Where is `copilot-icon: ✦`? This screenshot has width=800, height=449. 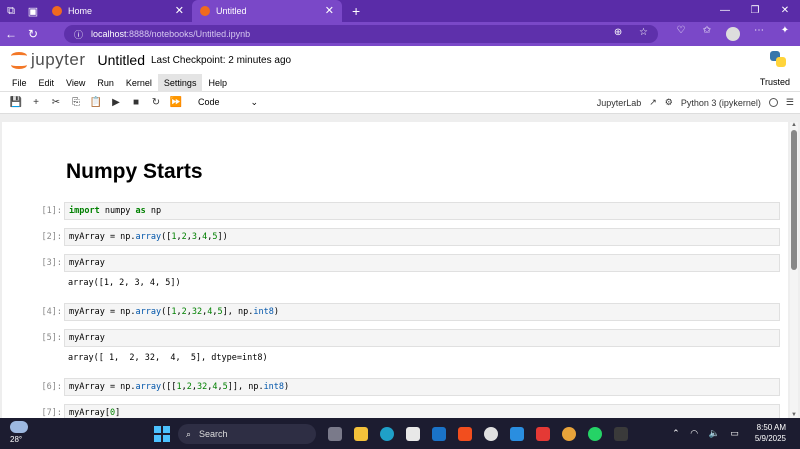
copilot-icon: ✦ is located at coordinates (785, 34).